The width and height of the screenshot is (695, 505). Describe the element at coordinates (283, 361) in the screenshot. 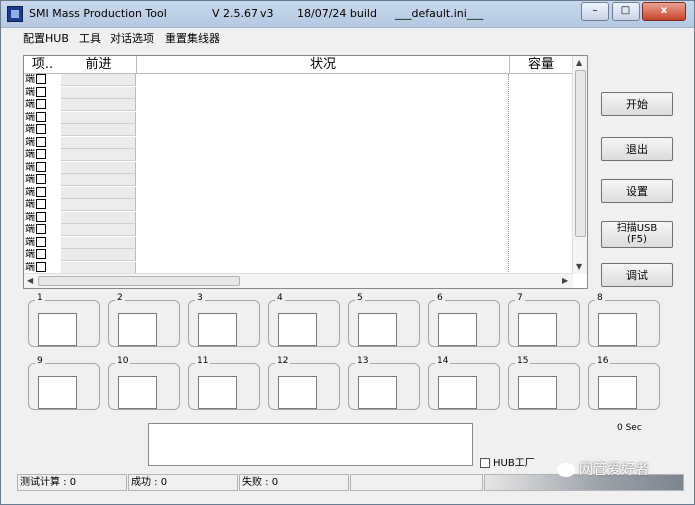

I see `port-number-label: 12` at that location.